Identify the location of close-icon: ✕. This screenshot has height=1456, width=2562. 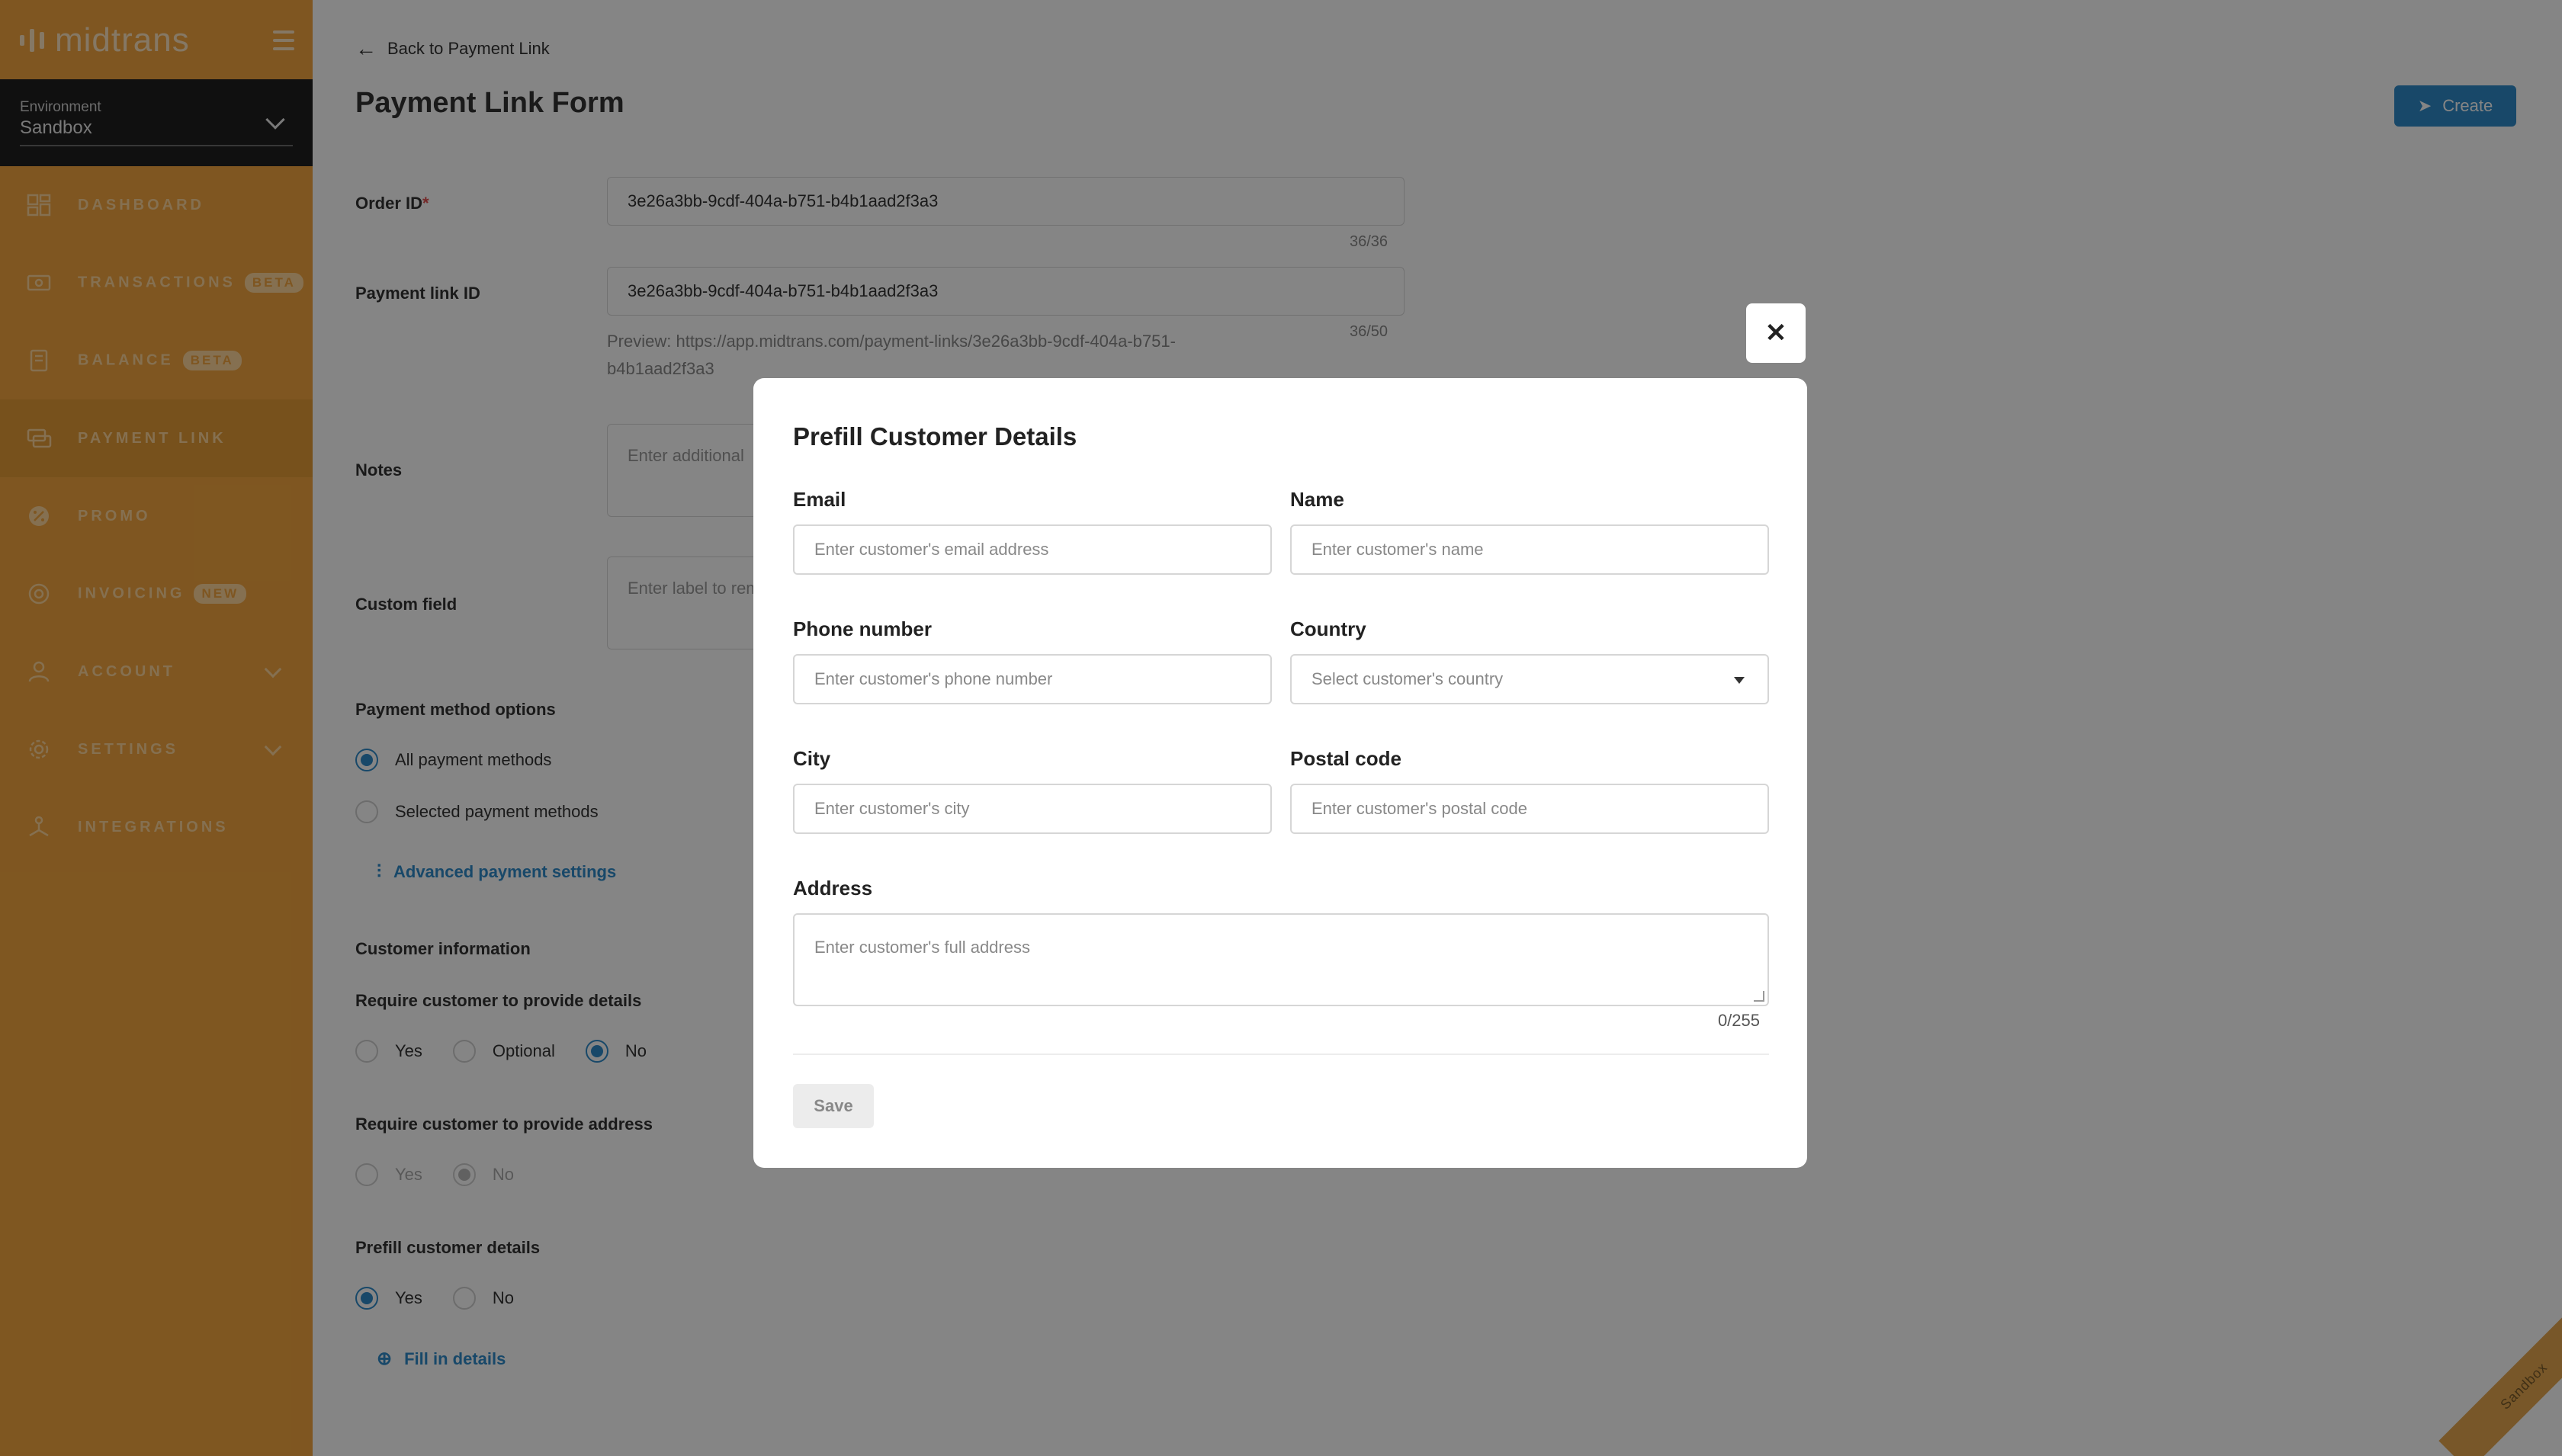
(1775, 333).